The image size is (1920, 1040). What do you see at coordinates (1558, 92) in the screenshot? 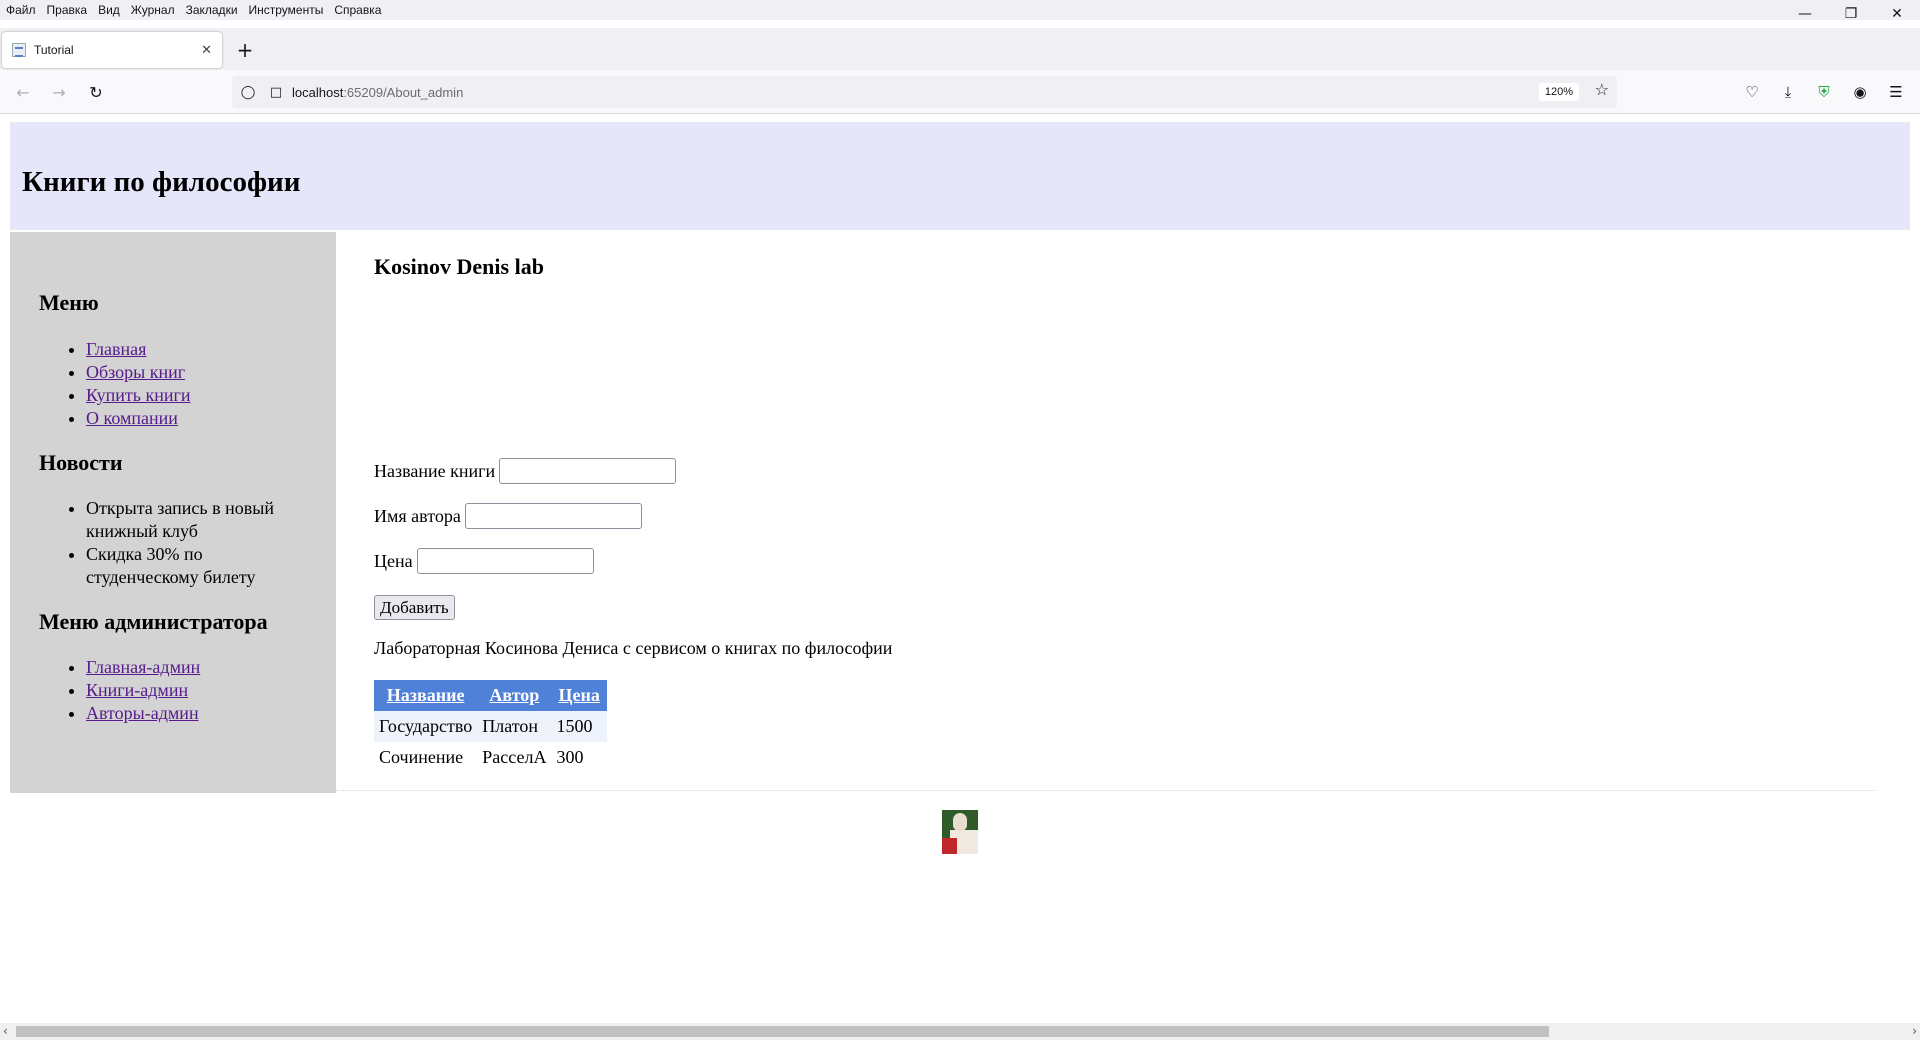
I see `zoom-level-badge: 120%` at bounding box center [1558, 92].